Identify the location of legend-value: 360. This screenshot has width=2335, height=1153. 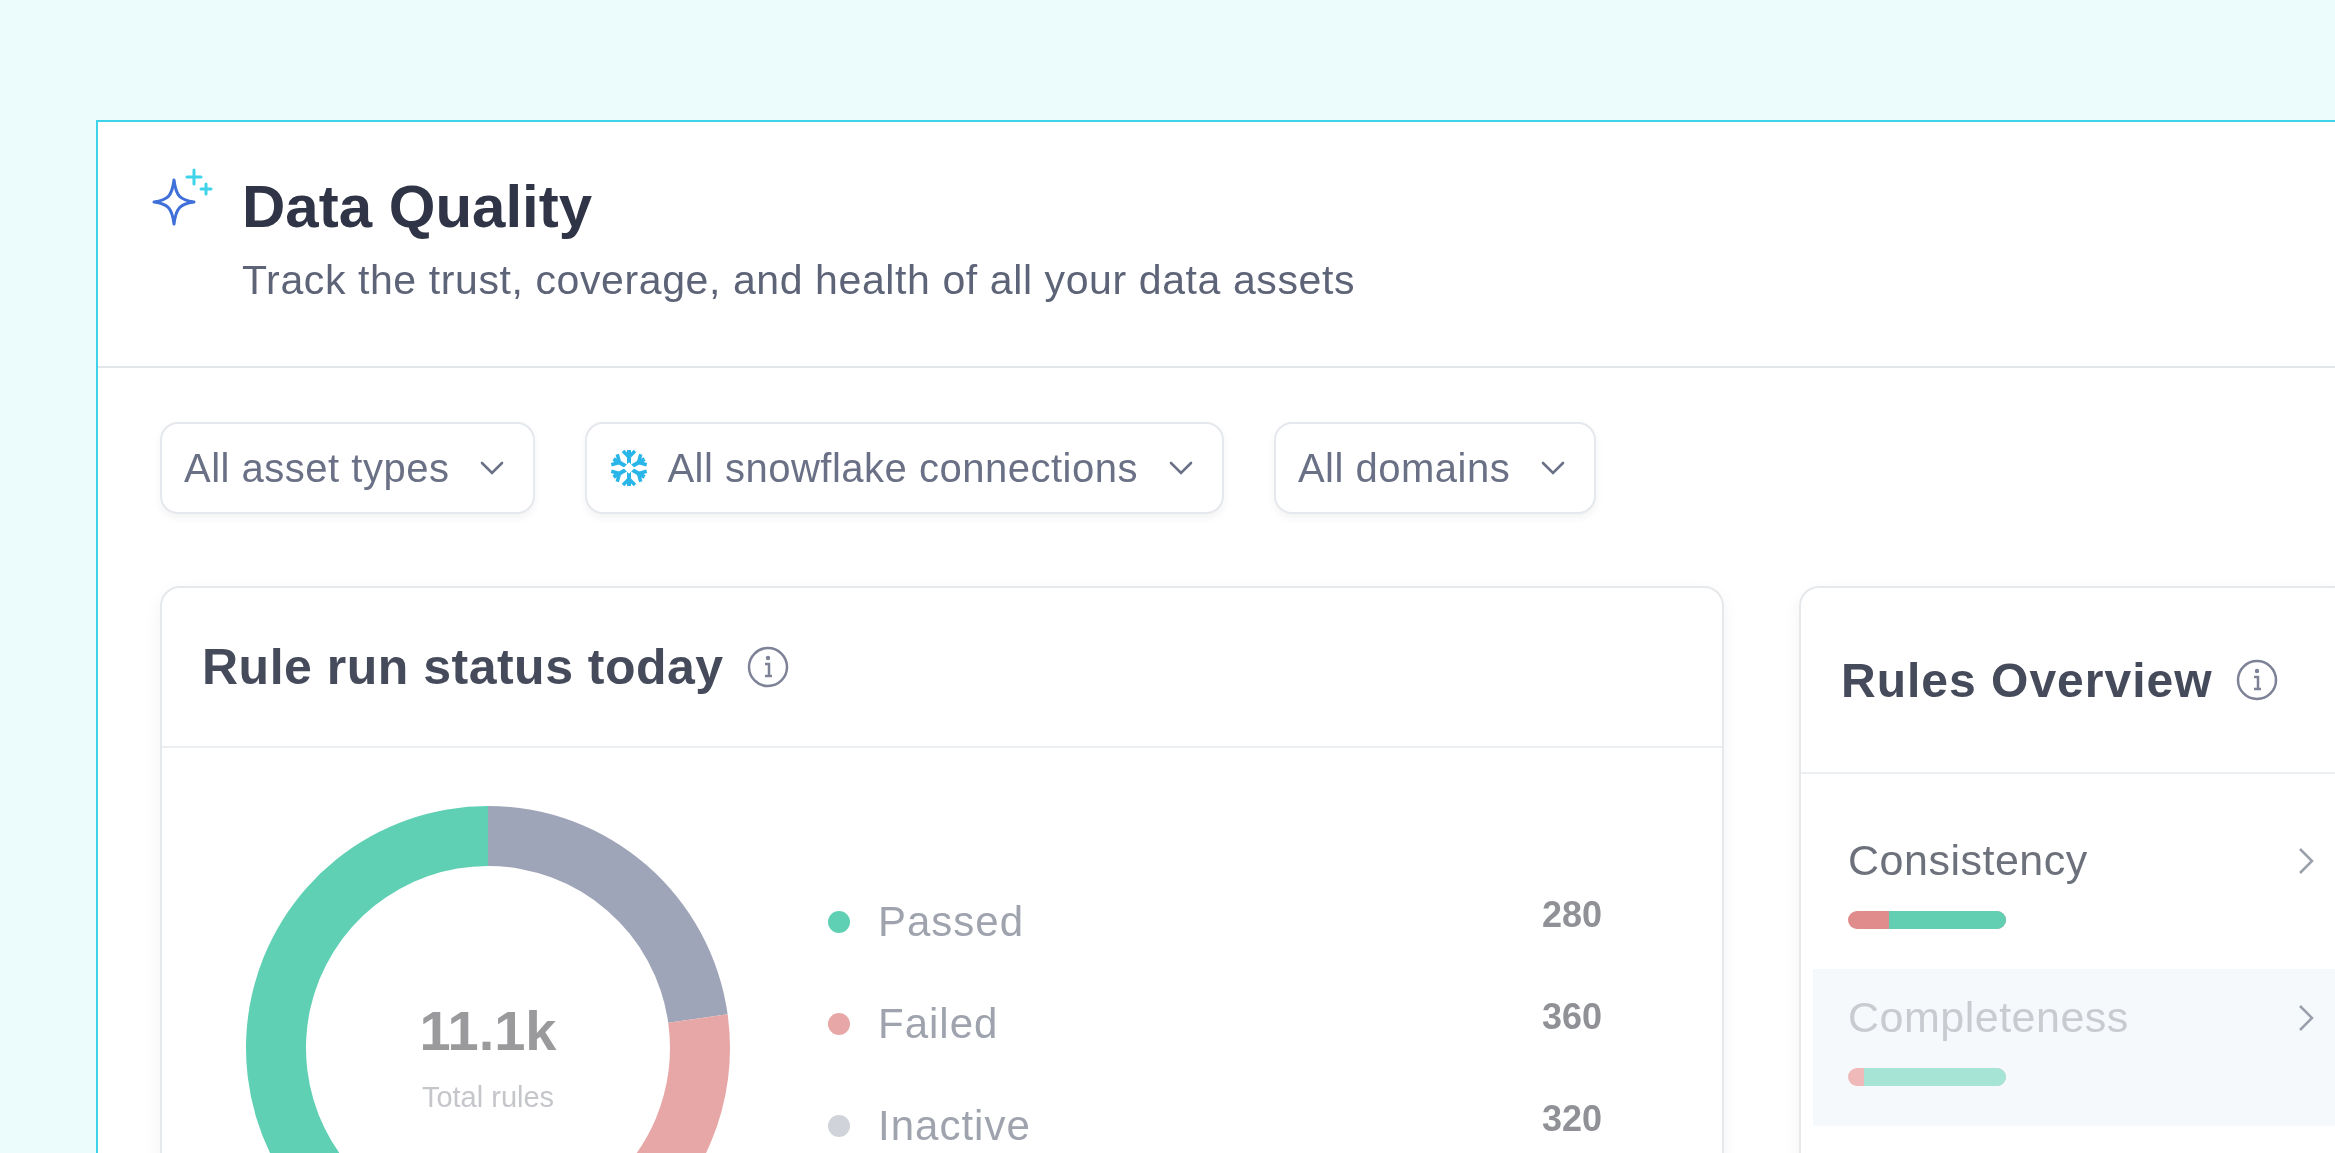
(1571, 1017).